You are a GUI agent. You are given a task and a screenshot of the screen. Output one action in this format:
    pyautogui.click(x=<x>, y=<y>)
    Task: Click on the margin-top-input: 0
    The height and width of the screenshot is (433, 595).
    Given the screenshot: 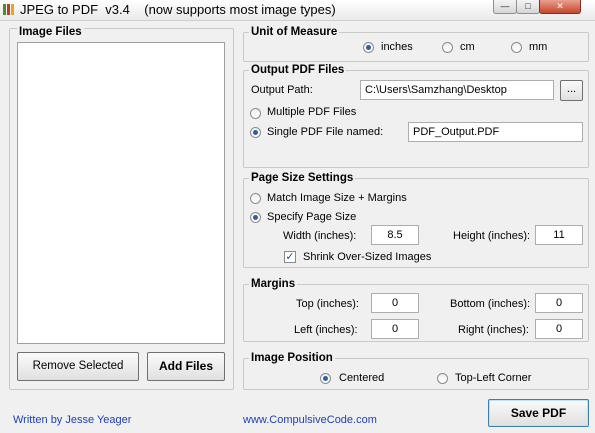 What is the action you would take?
    pyautogui.click(x=395, y=303)
    